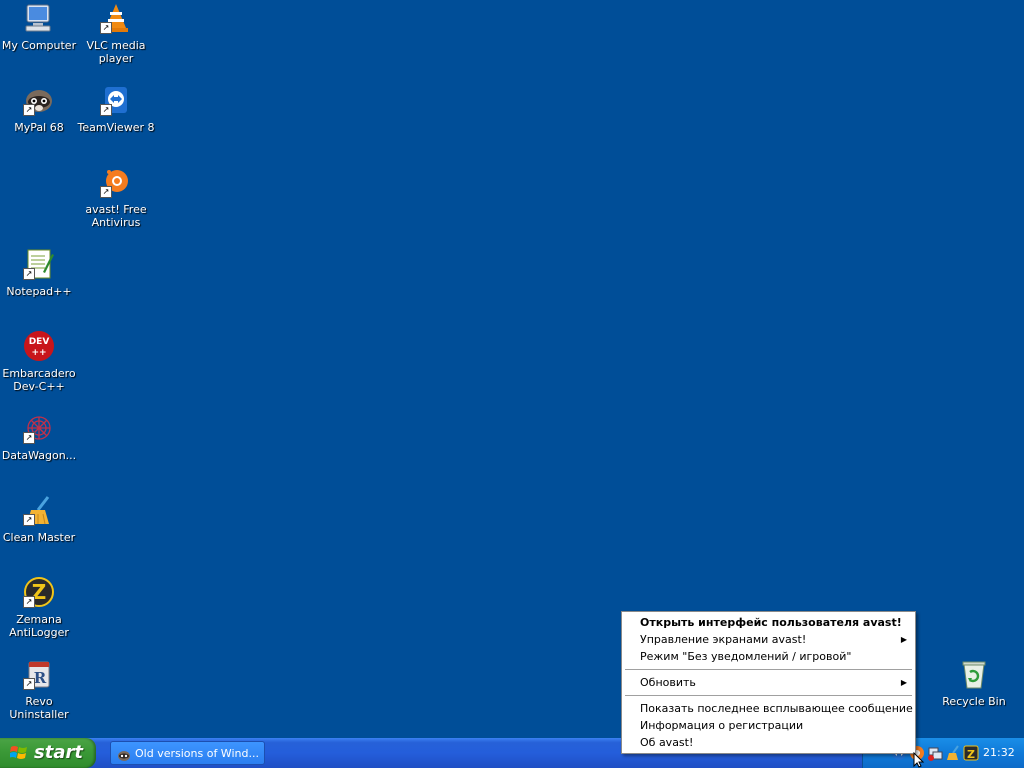  I want to click on zemana-icon: Z ↗, so click(39, 592).